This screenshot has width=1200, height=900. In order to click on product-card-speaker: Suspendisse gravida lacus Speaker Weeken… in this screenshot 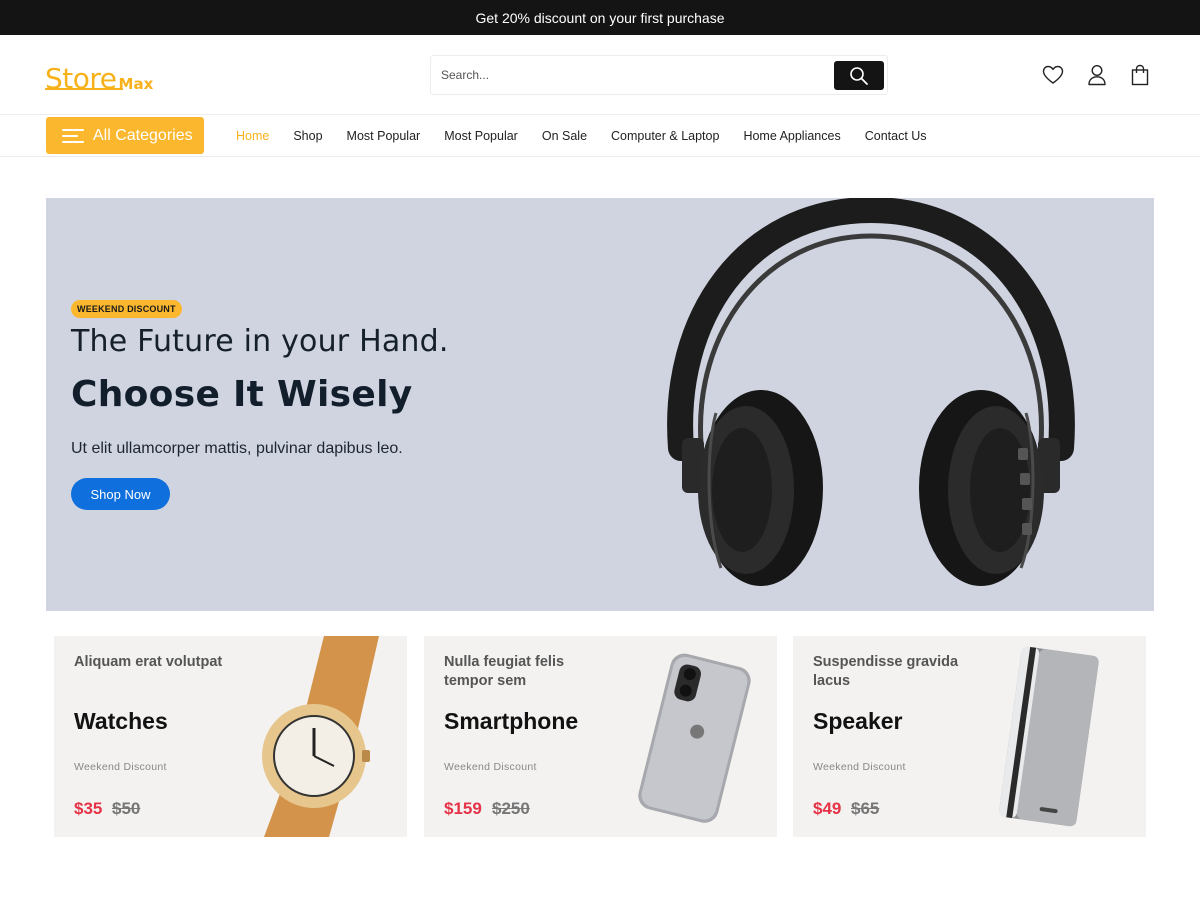, I will do `click(969, 736)`.